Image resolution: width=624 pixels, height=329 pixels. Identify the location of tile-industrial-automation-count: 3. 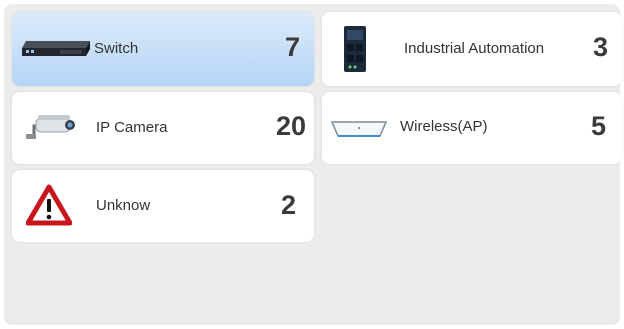
(600, 47).